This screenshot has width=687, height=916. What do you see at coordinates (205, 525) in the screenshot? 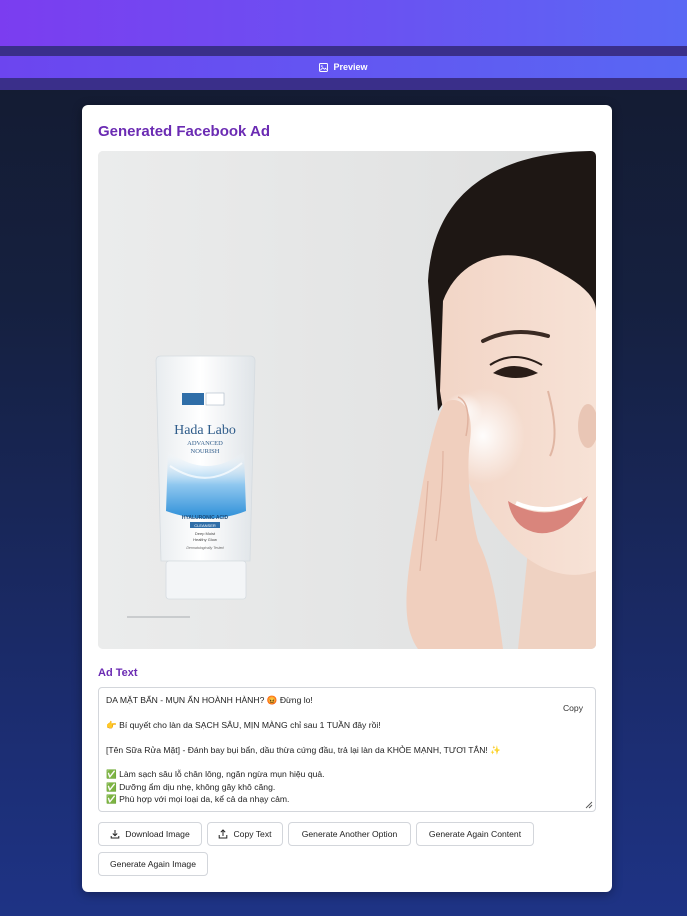
I see `product-type-text: CLEANSER` at bounding box center [205, 525].